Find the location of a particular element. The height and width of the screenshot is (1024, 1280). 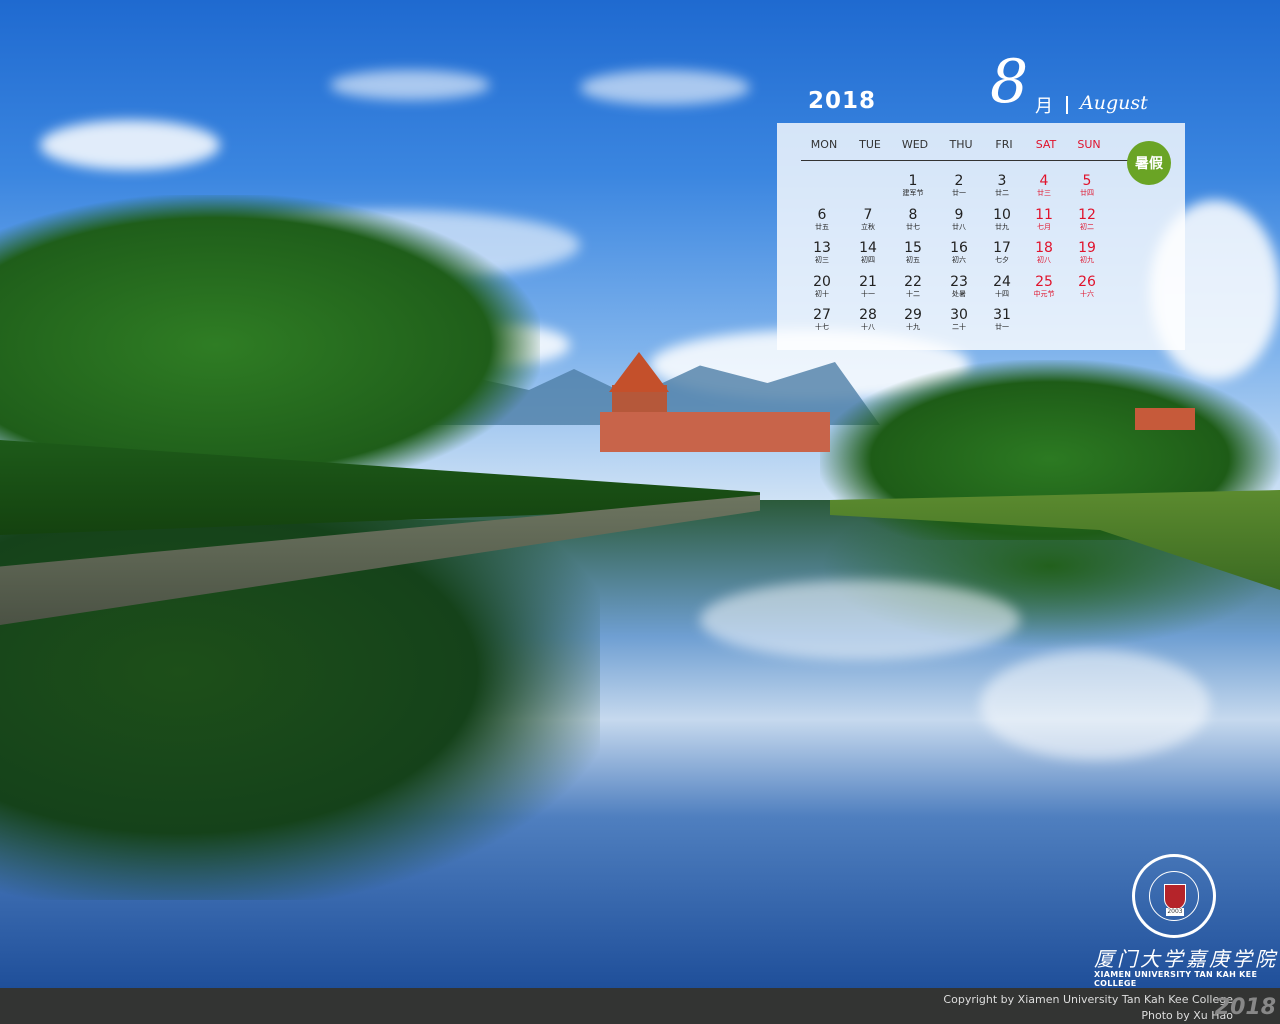

lunar-date: 十四 is located at coordinates (1002, 293).